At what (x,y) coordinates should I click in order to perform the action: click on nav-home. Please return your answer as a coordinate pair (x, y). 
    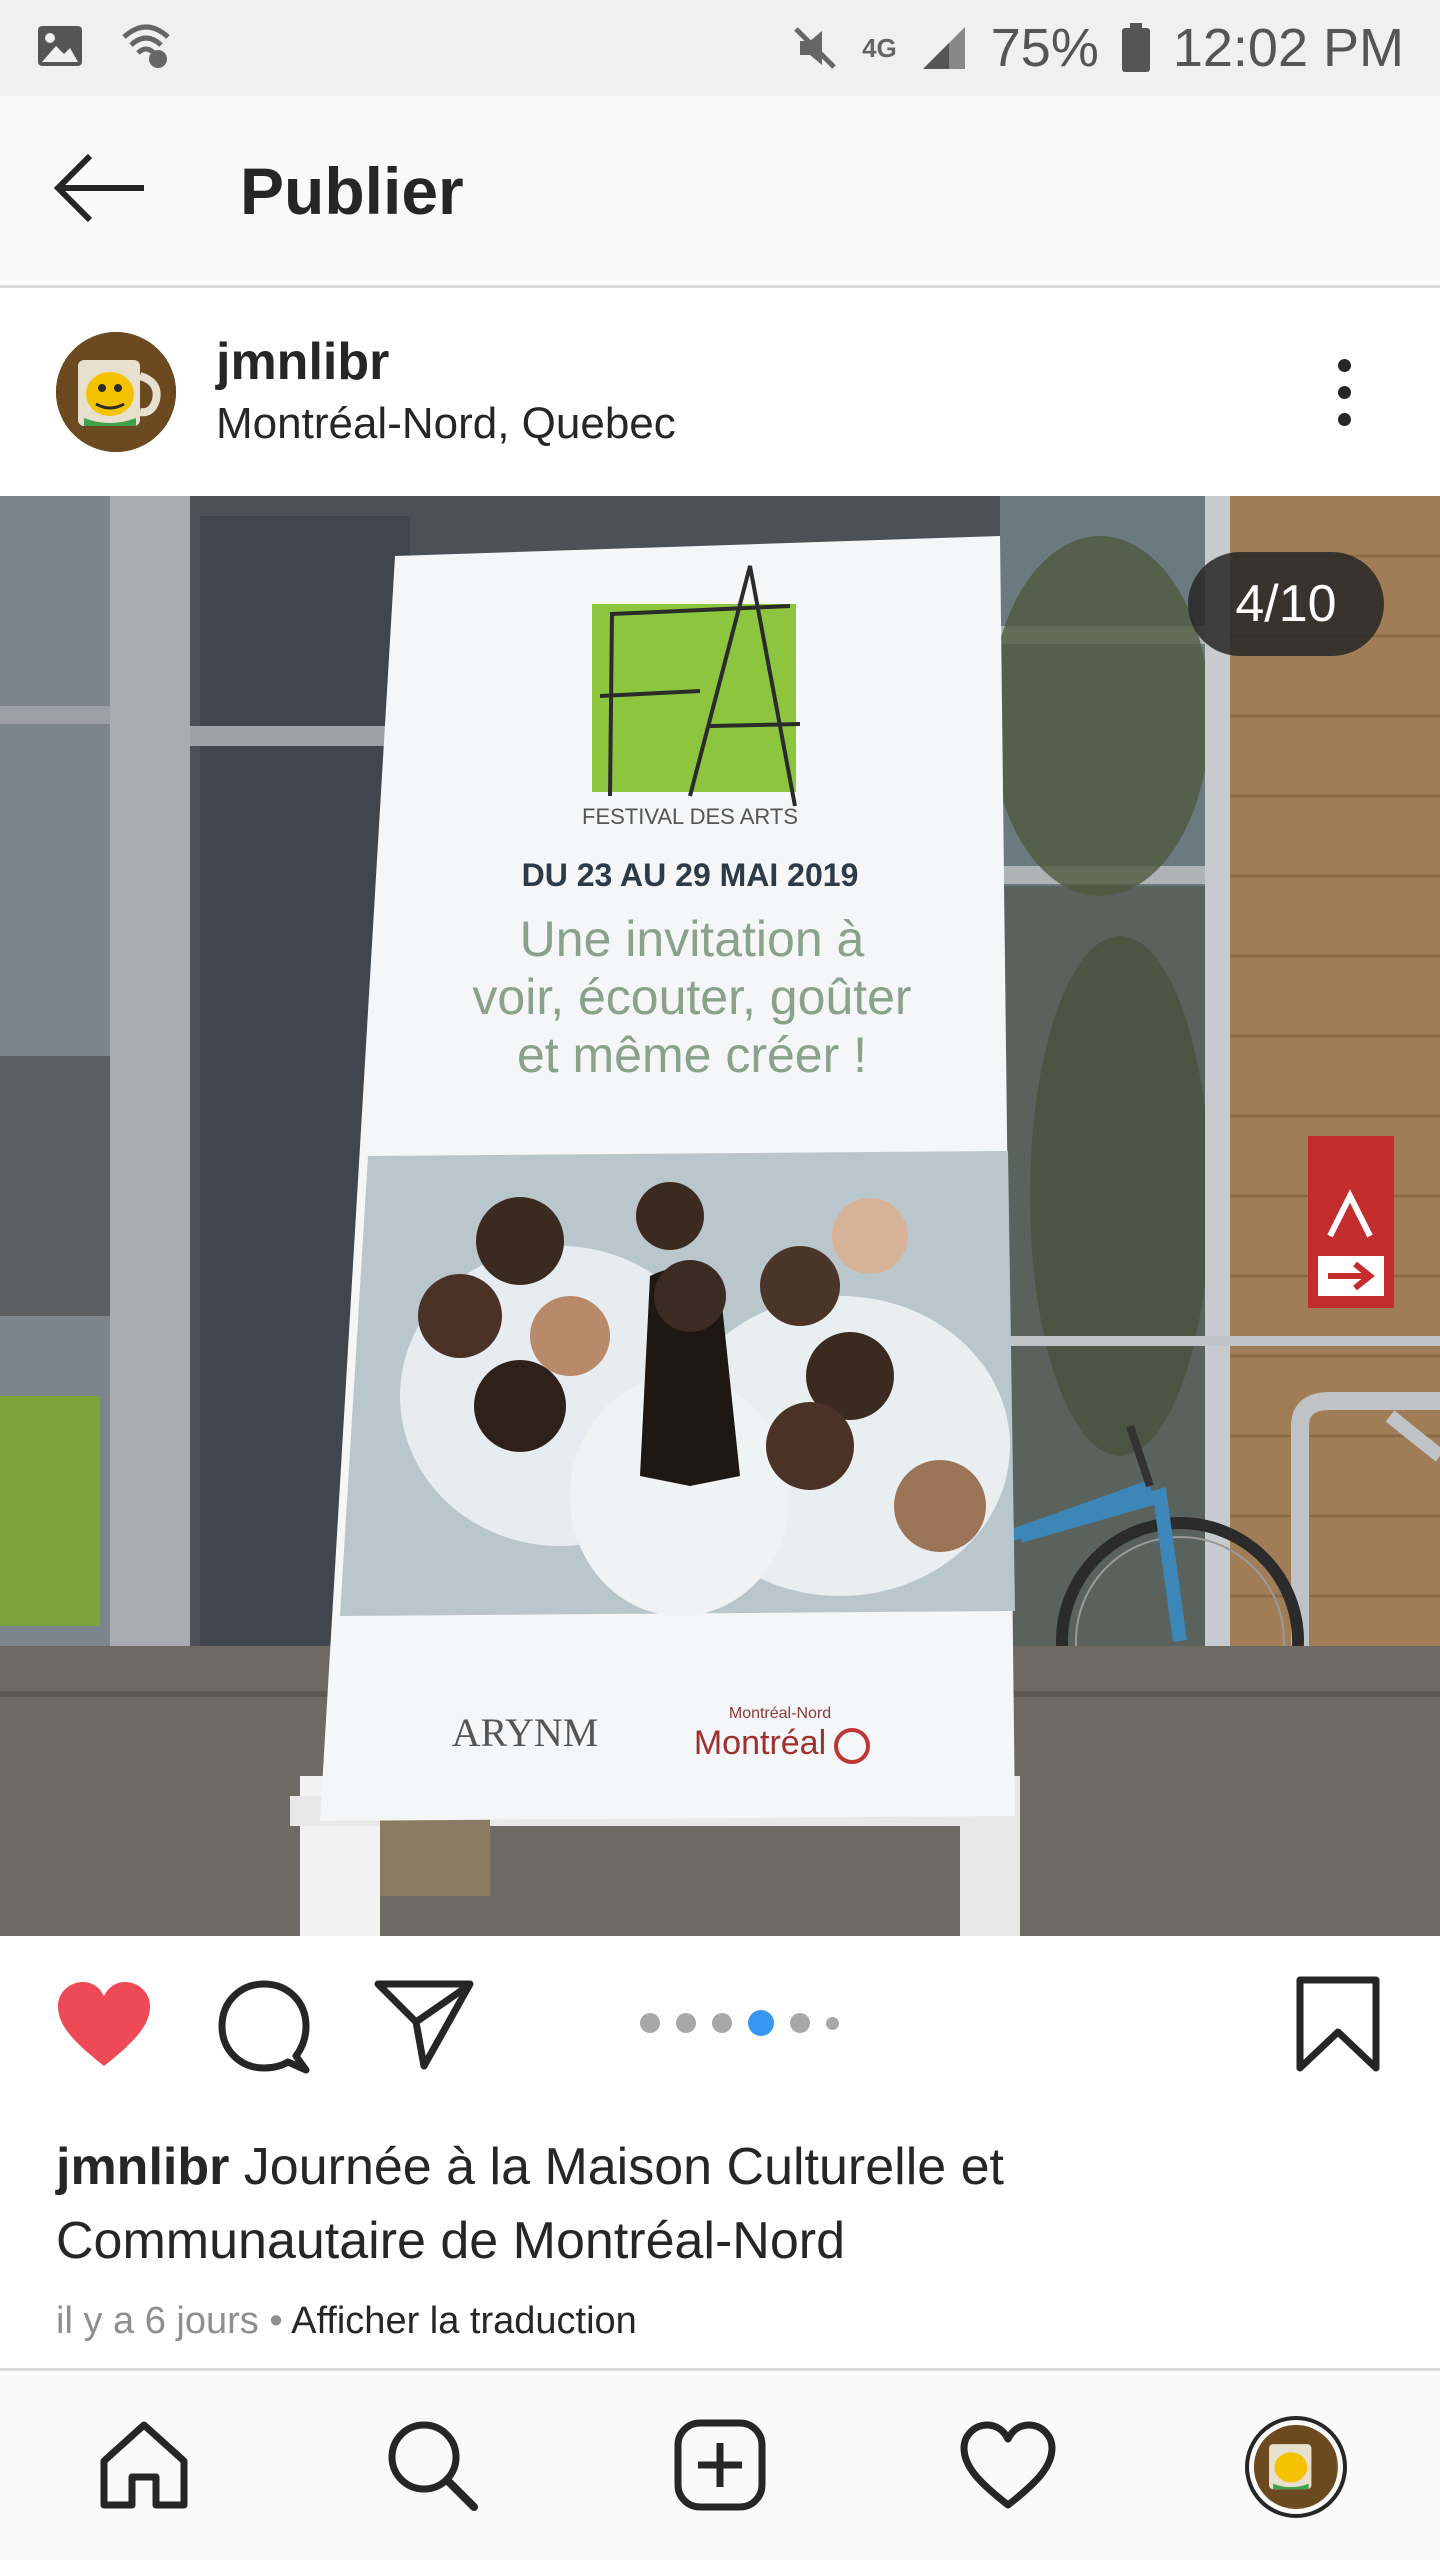
    Looking at the image, I should click on (144, 2467).